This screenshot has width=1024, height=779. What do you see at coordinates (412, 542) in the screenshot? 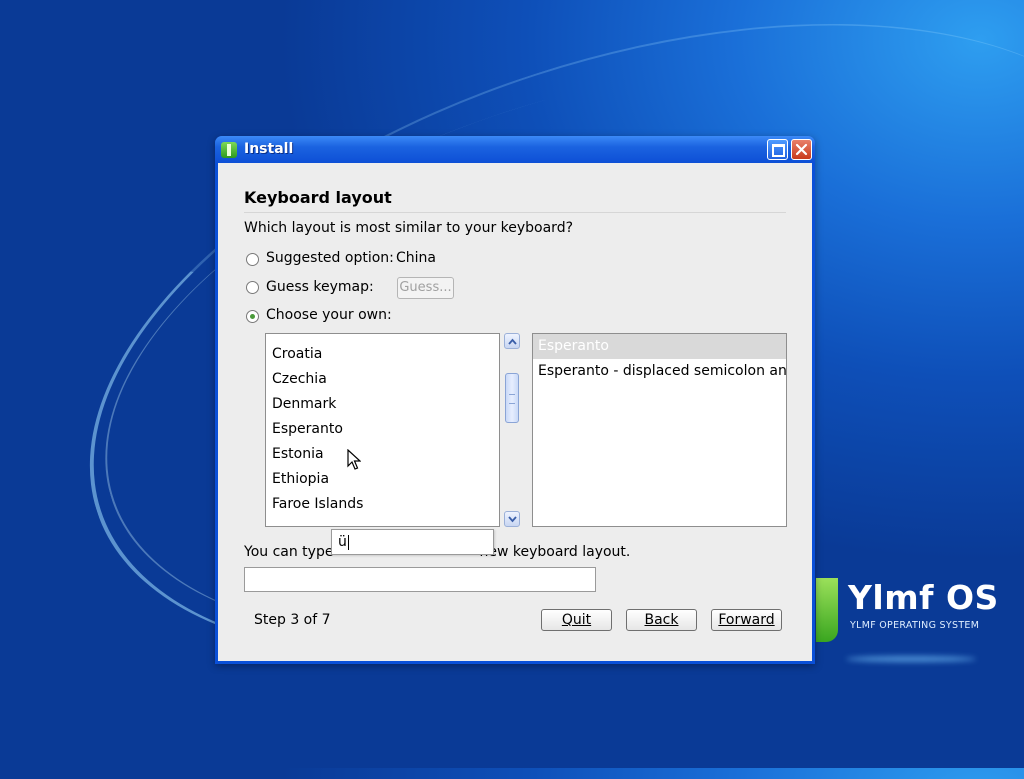
I see `typeahead-search-input: ü` at bounding box center [412, 542].